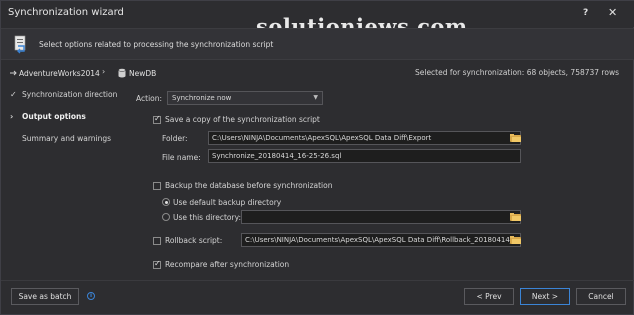 This screenshot has height=315, width=634. What do you see at coordinates (601, 296) in the screenshot?
I see `cancel-button: Cancel` at bounding box center [601, 296].